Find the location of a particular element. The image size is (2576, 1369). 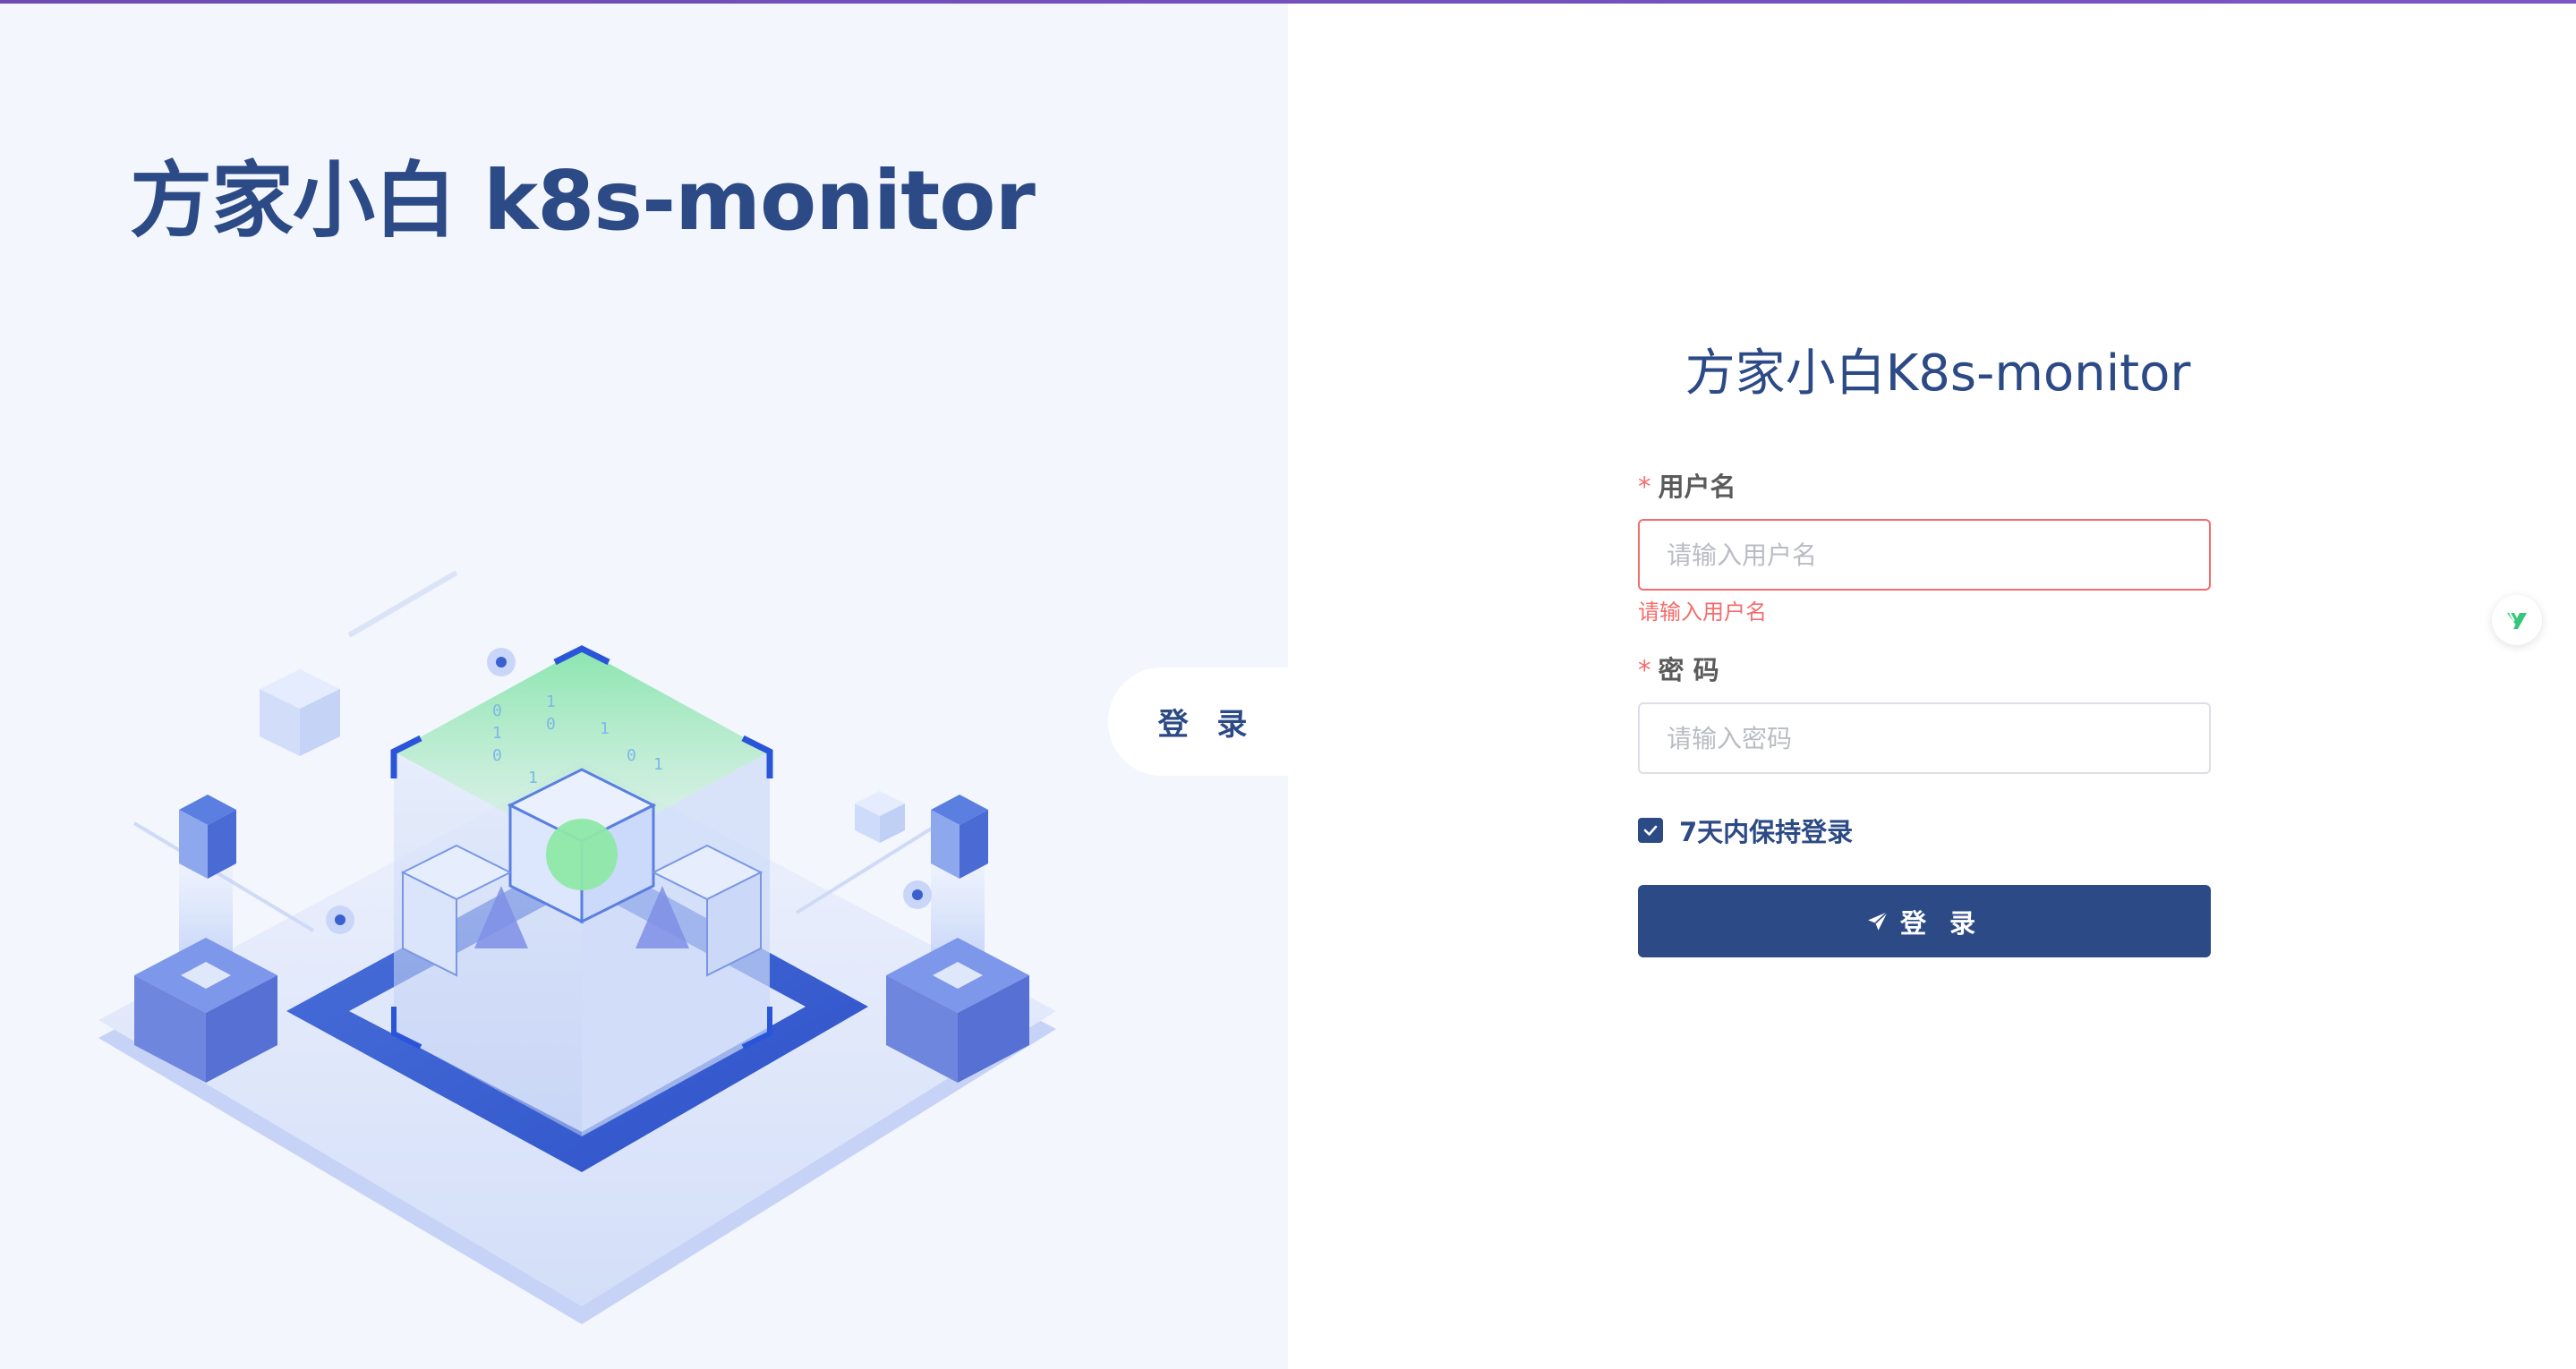

username-label: * 用户名 is located at coordinates (1687, 485).